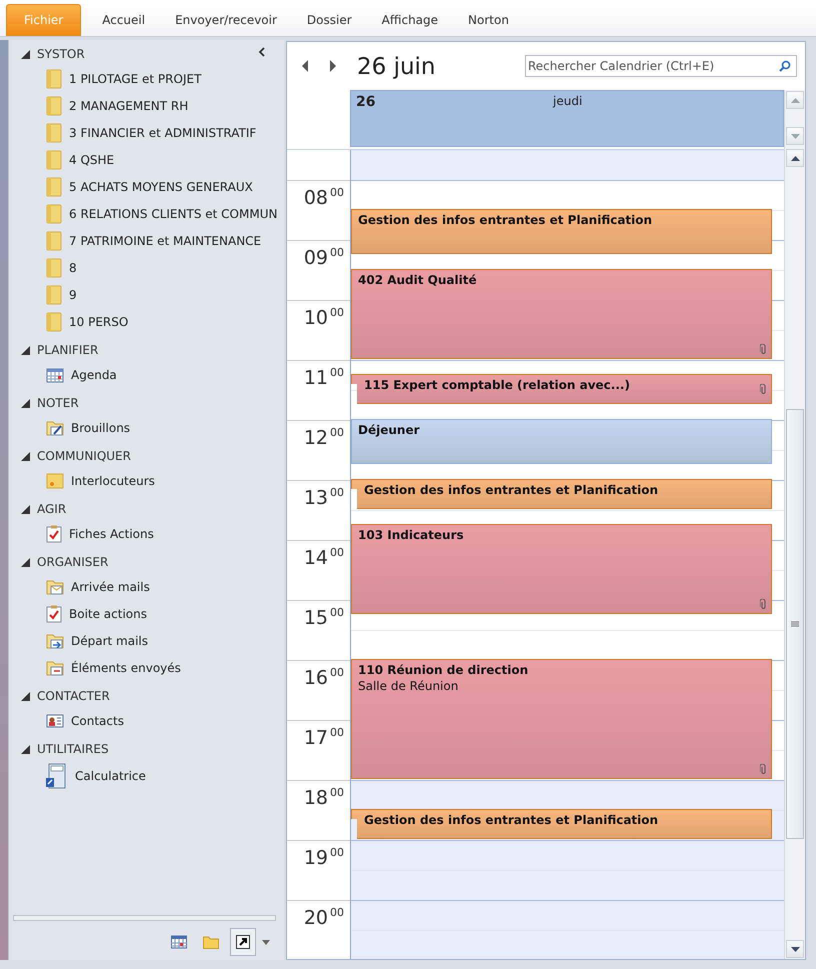  Describe the element at coordinates (324, 738) in the screenshot. I see `hour-label: 17$^{00}$` at that location.